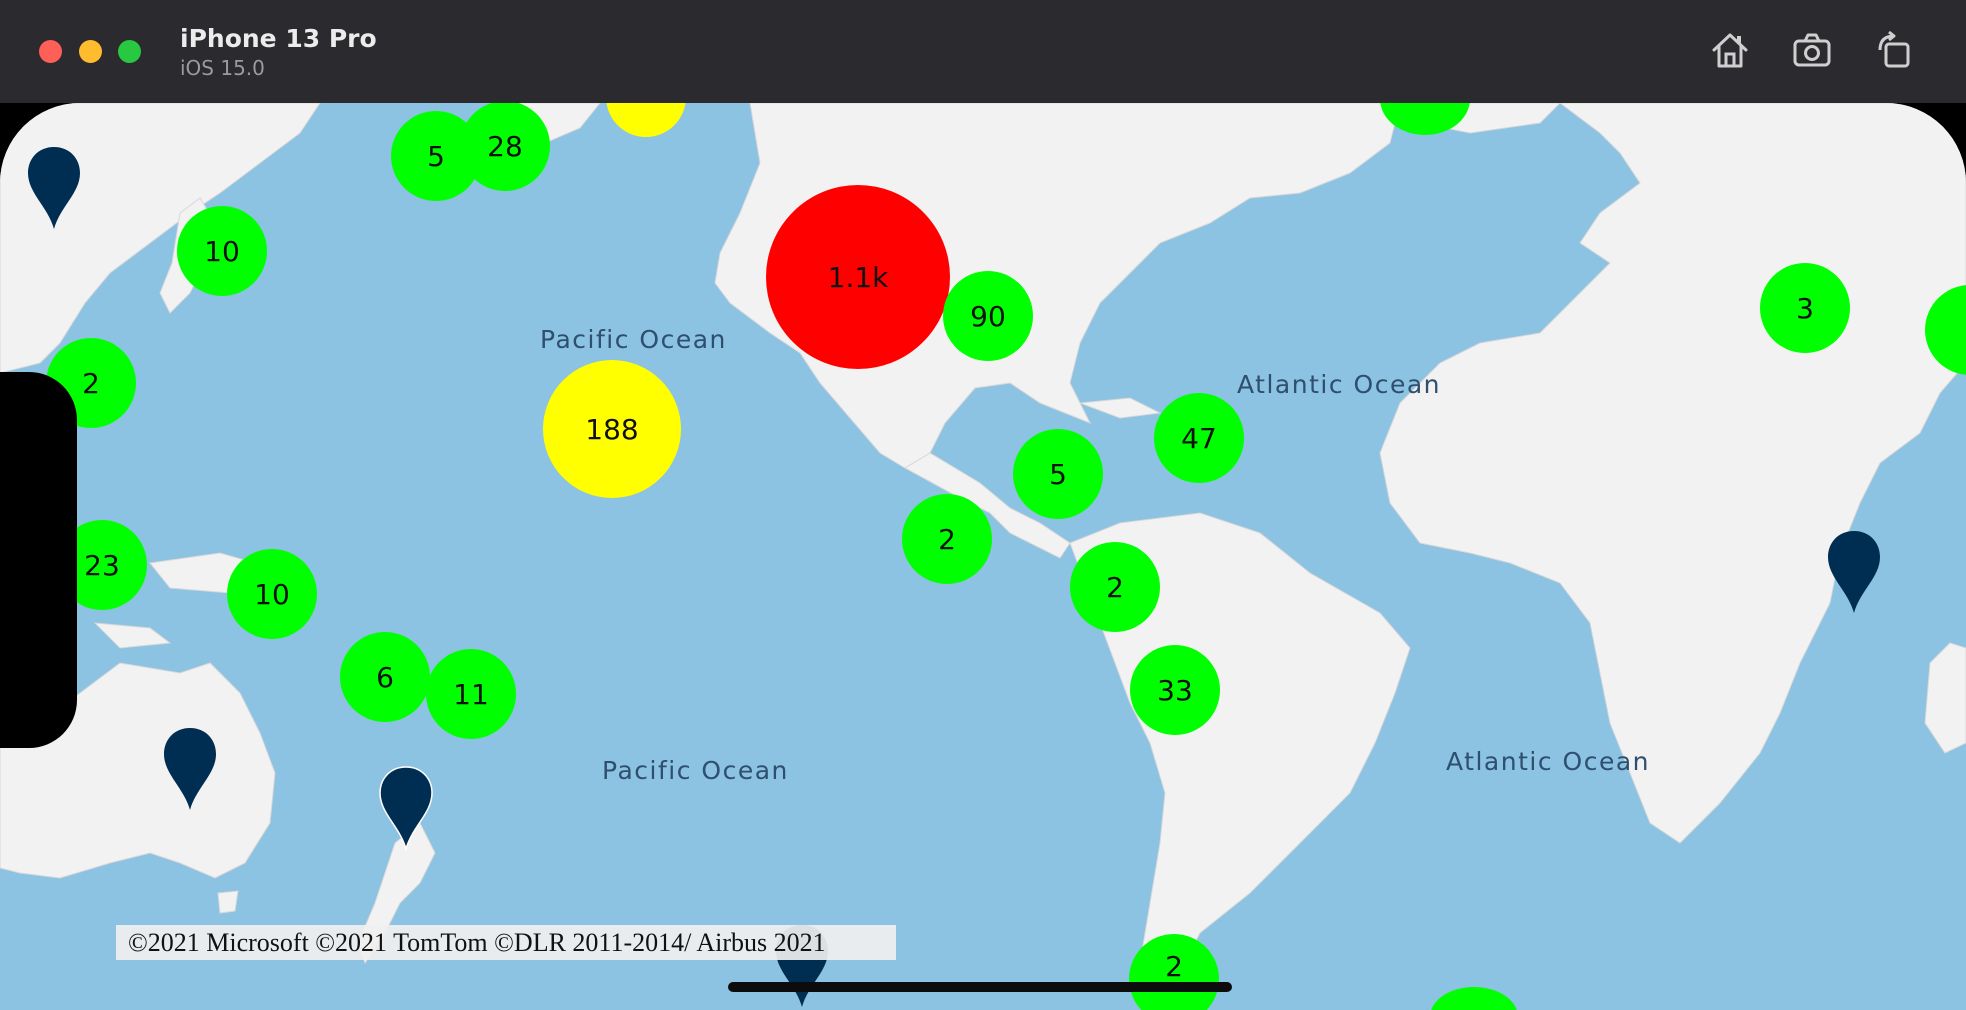 This screenshot has width=1966, height=1010. I want to click on cluster-bubble: 3, so click(1805, 308).